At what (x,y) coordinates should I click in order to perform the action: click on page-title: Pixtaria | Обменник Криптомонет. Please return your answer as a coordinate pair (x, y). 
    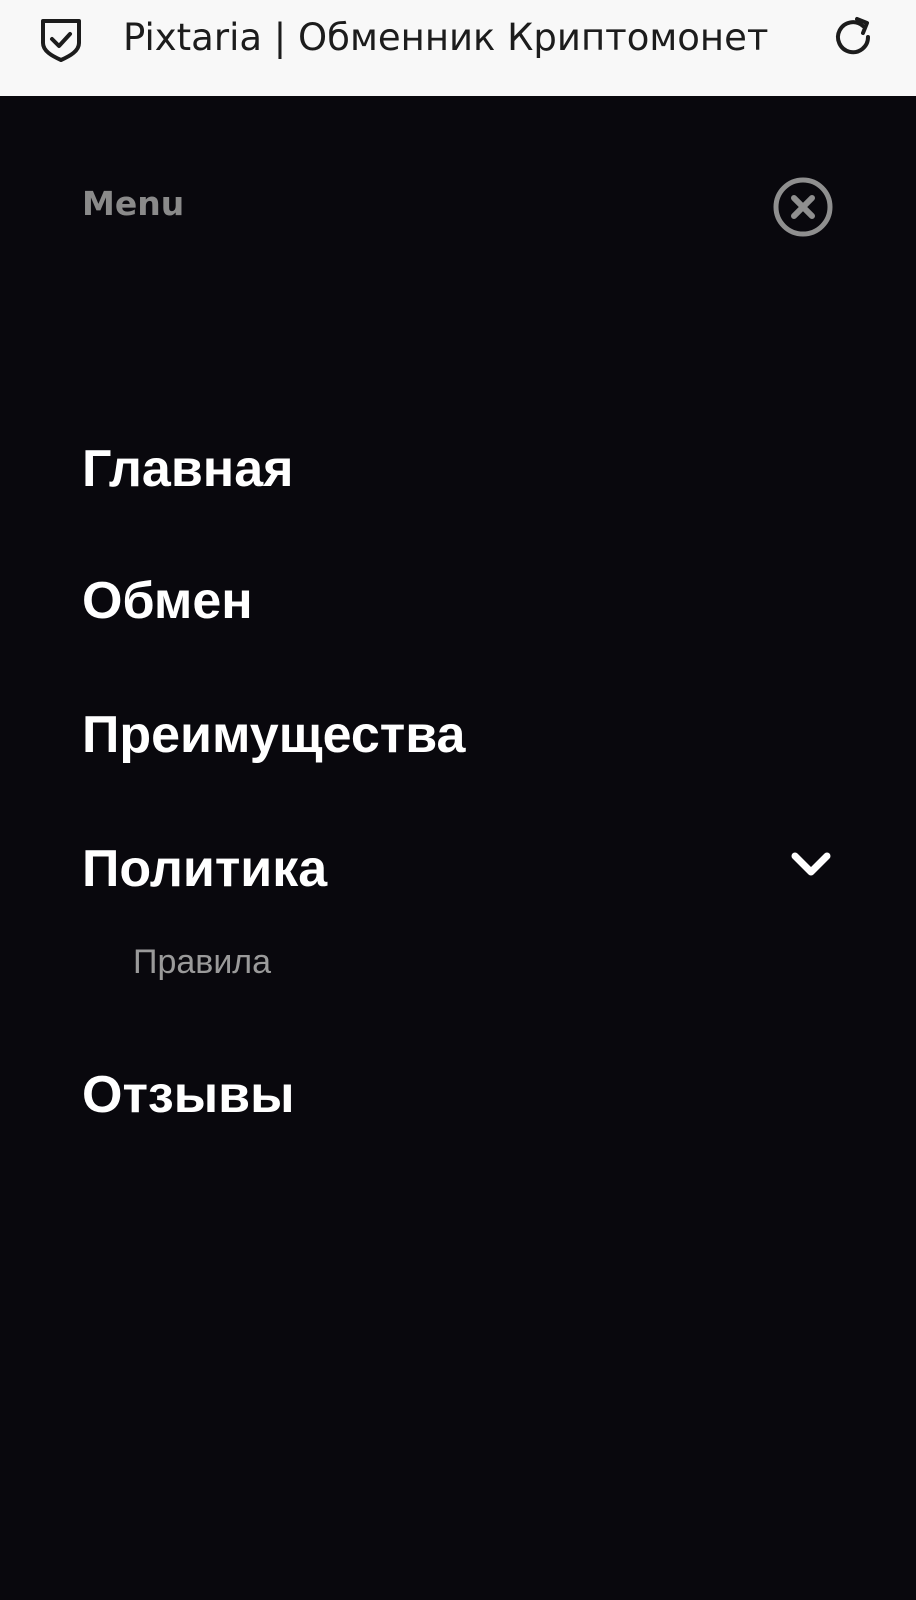
    Looking at the image, I should click on (446, 37).